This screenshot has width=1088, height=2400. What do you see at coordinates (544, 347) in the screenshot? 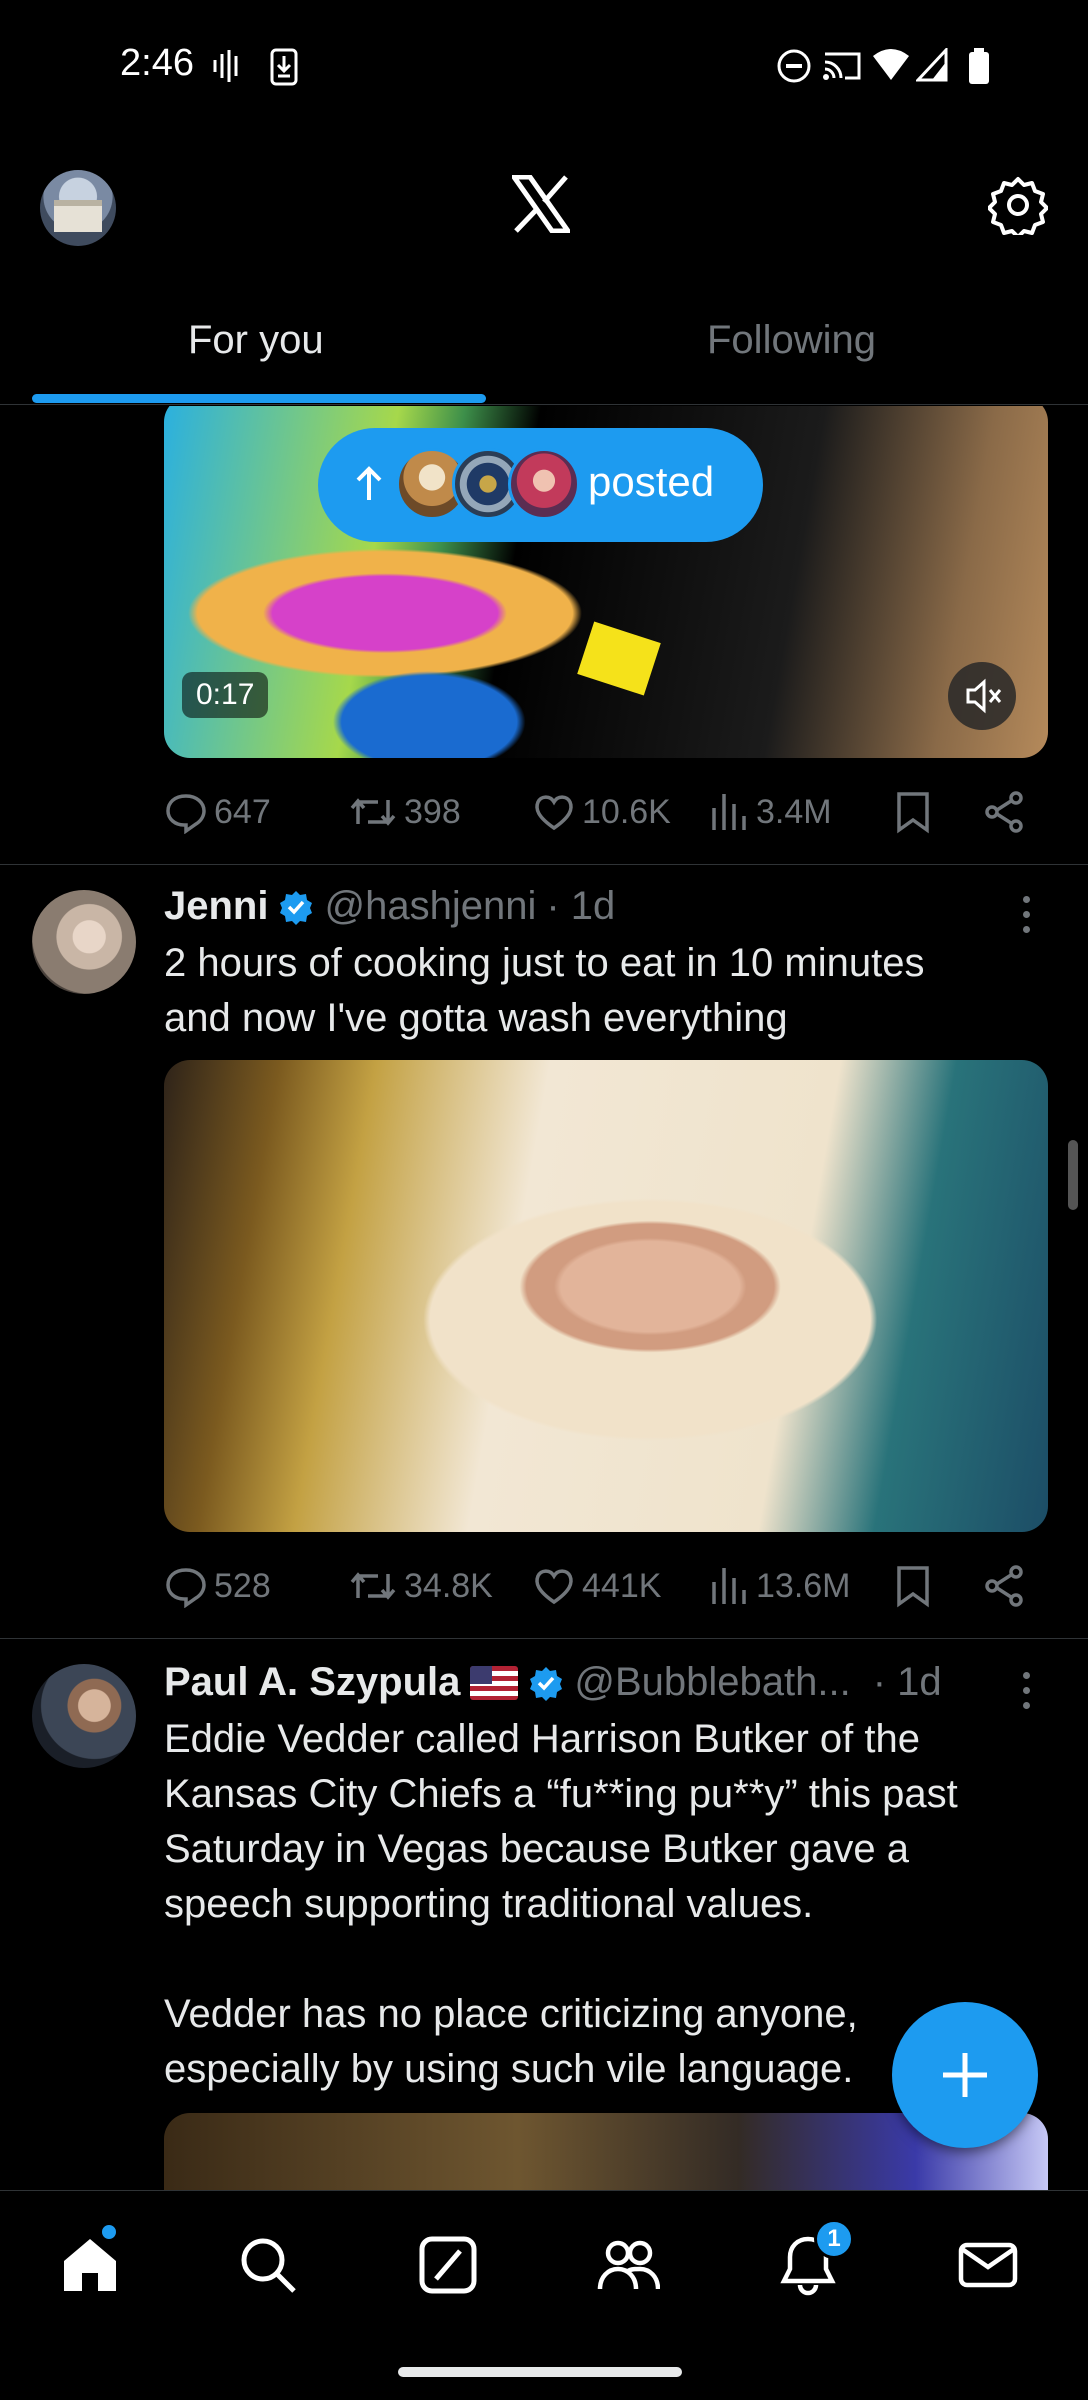
I see `timeline-tabs: For you Following` at bounding box center [544, 347].